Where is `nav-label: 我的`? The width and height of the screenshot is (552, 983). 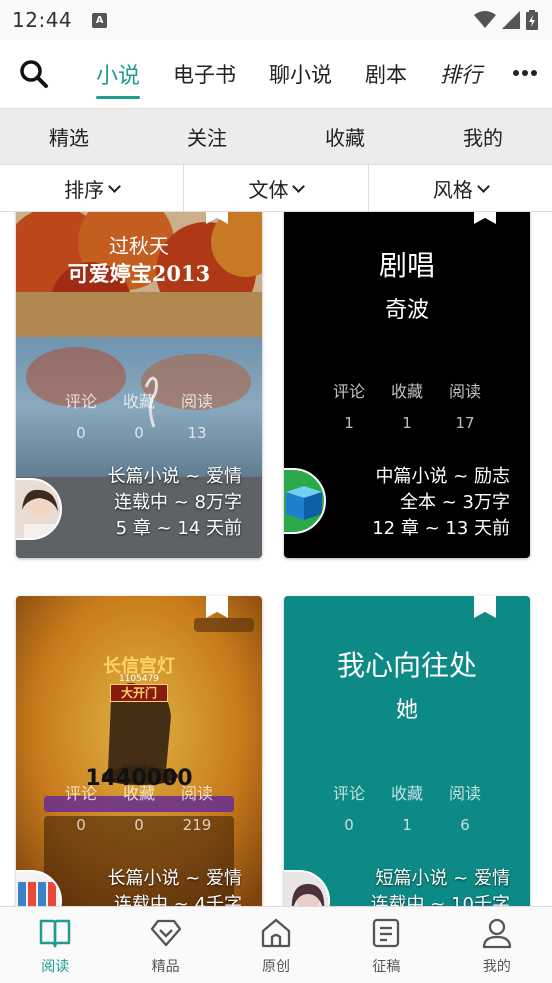
nav-label: 我的 is located at coordinates (496, 967).